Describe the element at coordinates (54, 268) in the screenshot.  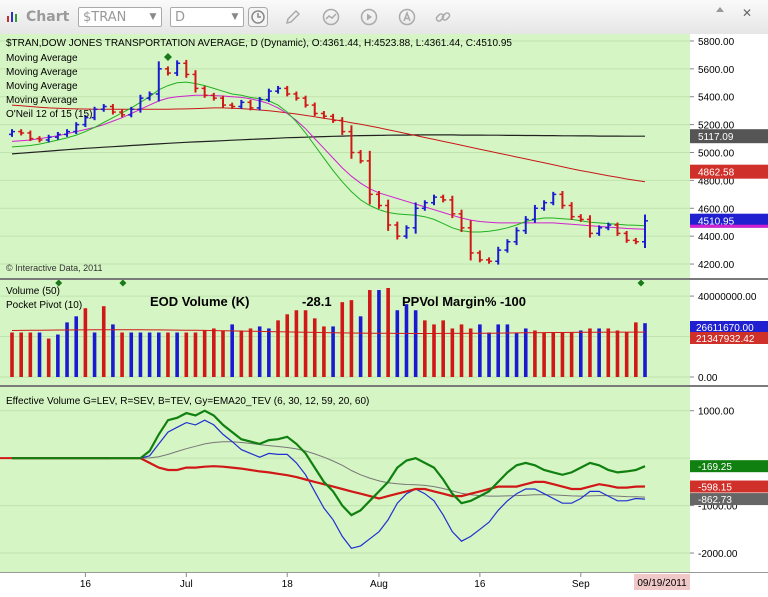
I see `copyright: © Interactive Data, 2011` at that location.